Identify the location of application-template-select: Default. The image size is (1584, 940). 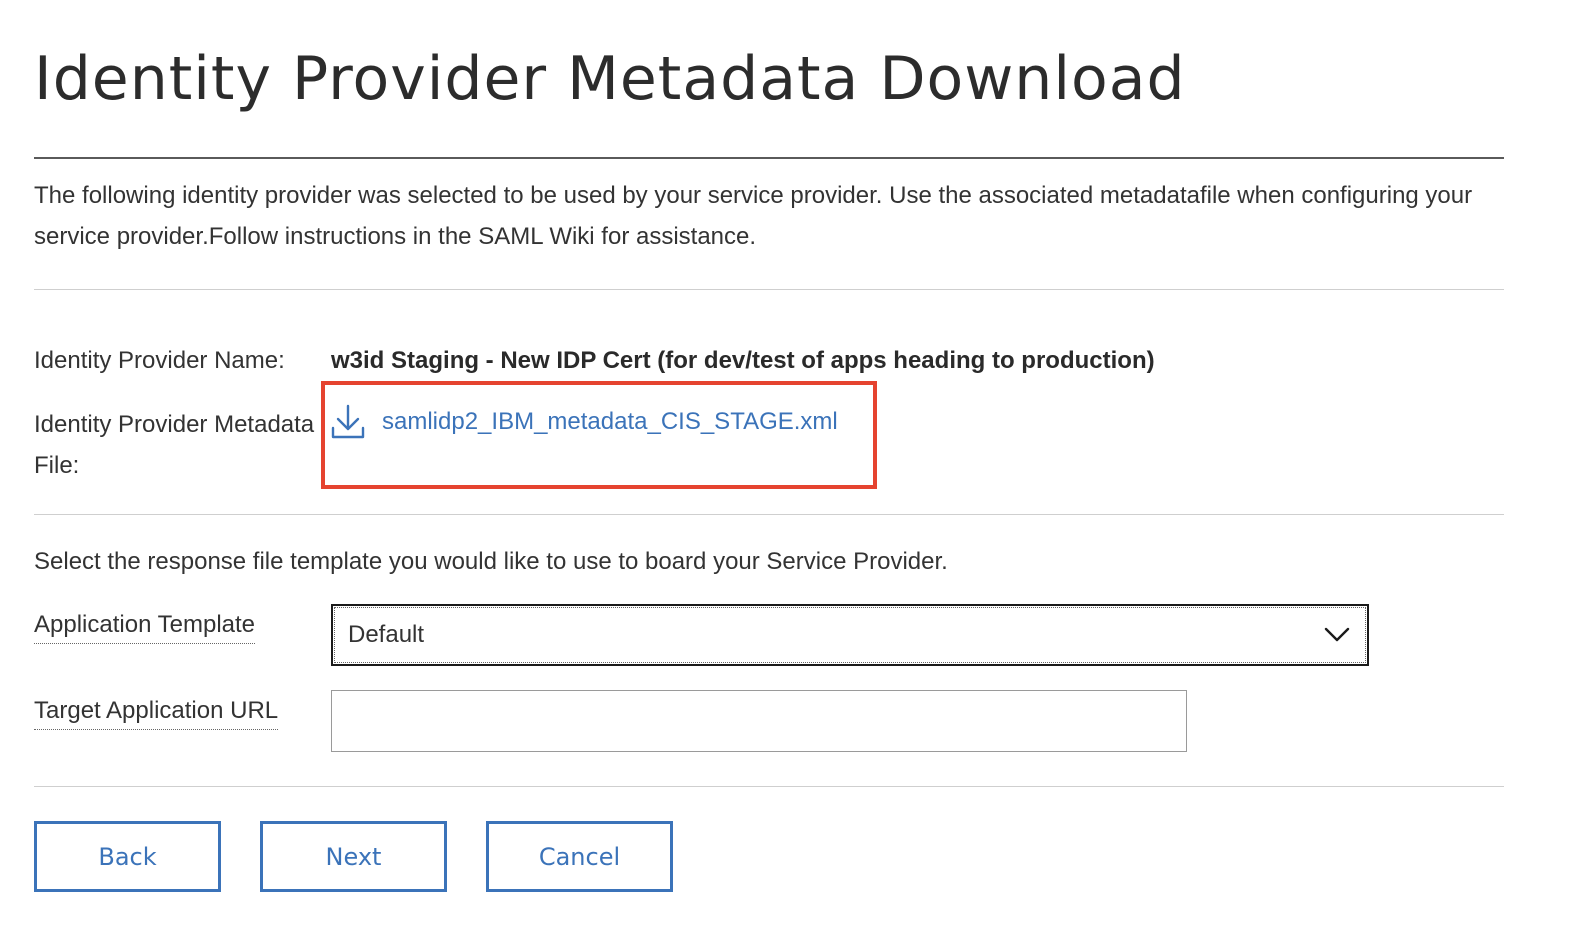
(850, 635).